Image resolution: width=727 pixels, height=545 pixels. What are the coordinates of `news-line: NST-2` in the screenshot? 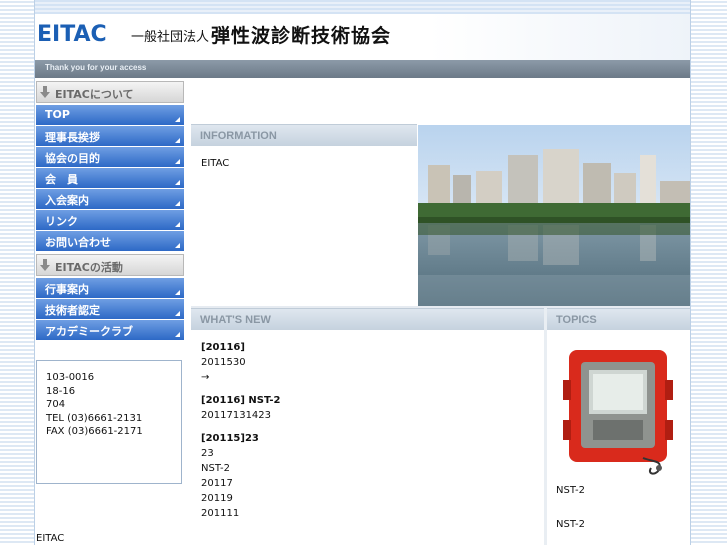 It's located at (215, 468).